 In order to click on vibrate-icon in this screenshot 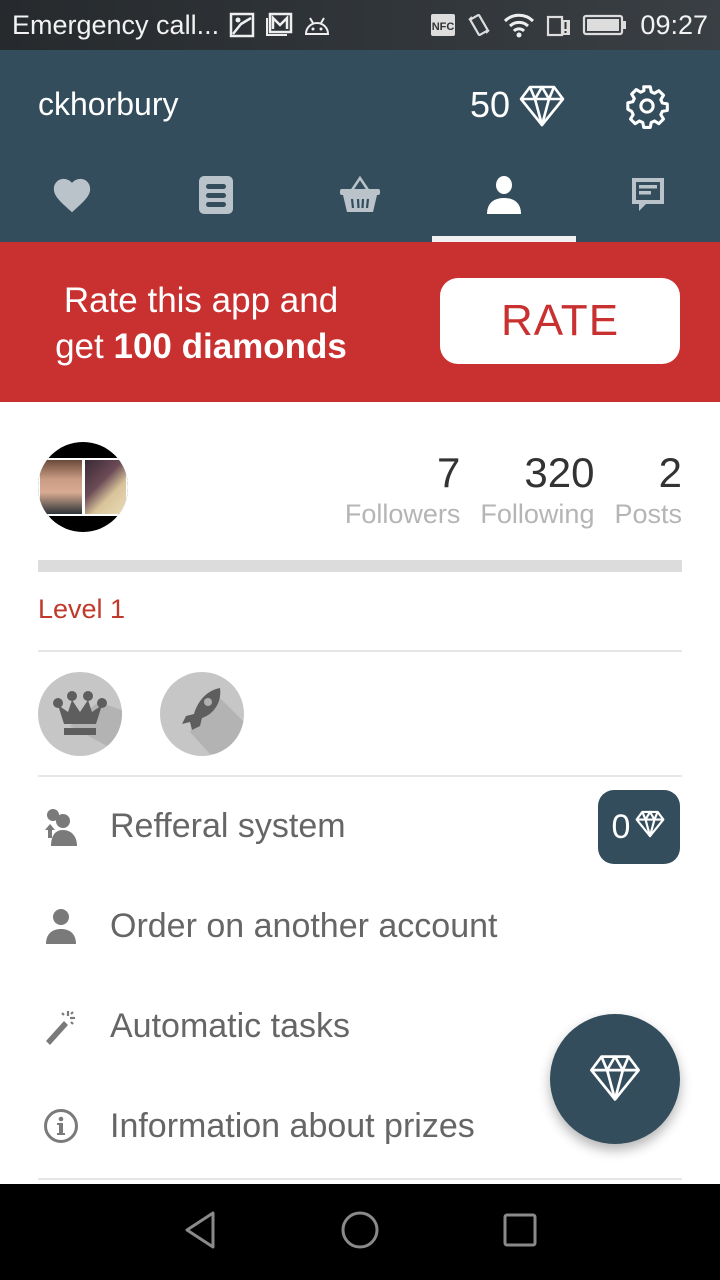, I will do `click(479, 25)`.